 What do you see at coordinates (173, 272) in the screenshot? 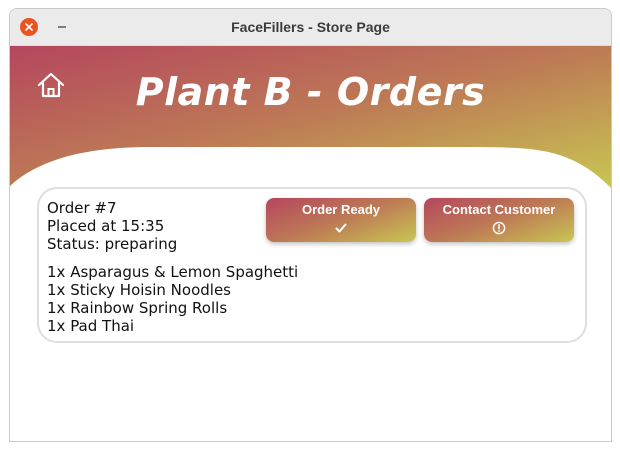
I see `order-item: 1x Asparagus & Lemon Spaghetti` at bounding box center [173, 272].